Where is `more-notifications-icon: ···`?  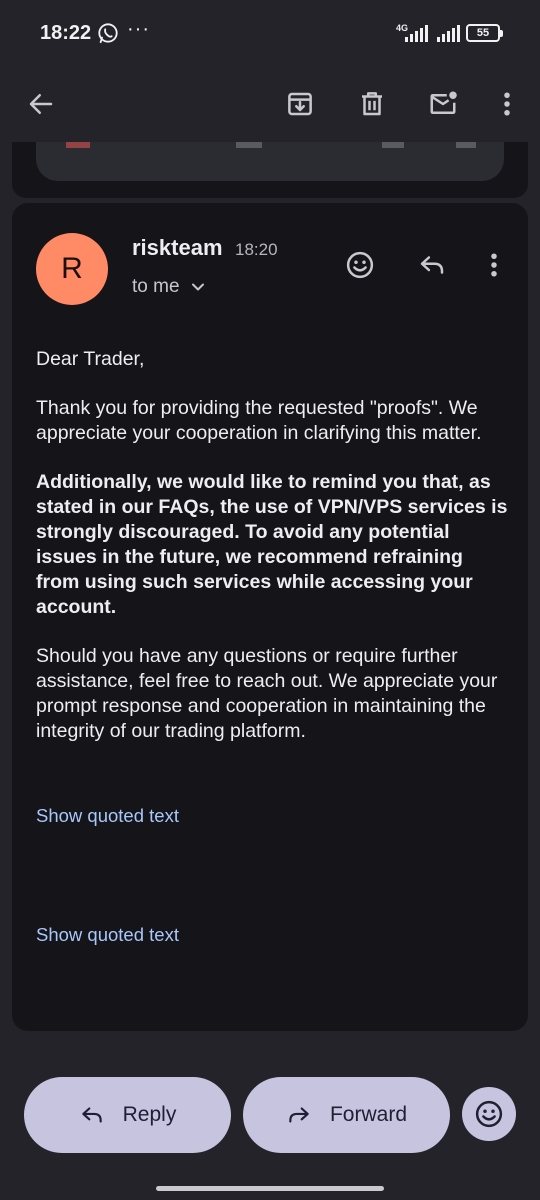 more-notifications-icon: ··· is located at coordinates (138, 29).